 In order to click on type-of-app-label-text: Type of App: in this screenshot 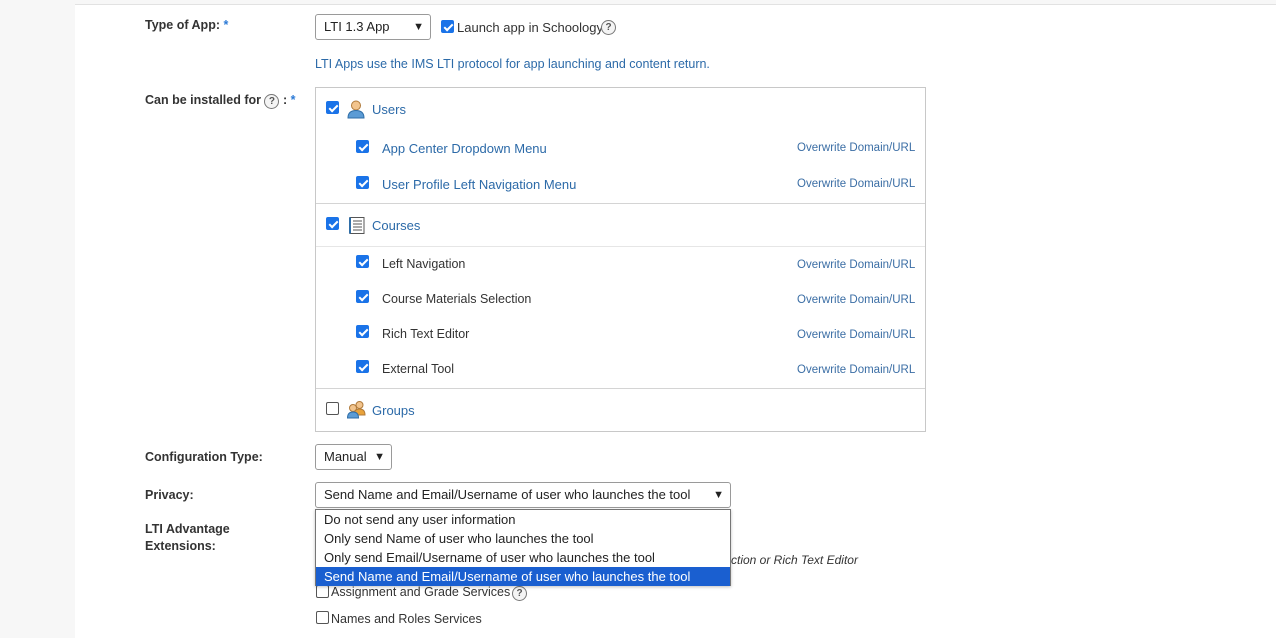, I will do `click(182, 25)`.